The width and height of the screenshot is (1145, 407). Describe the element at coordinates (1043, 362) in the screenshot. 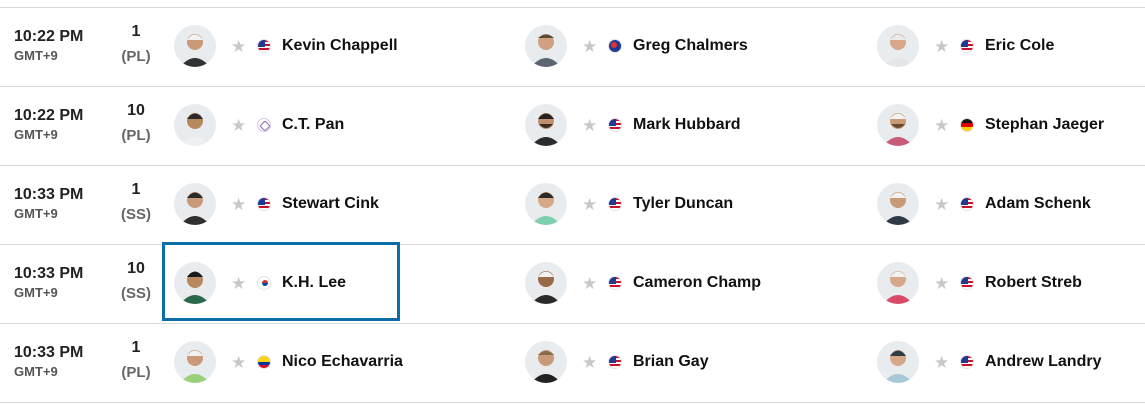

I see `player-name: Andrew Landry` at that location.